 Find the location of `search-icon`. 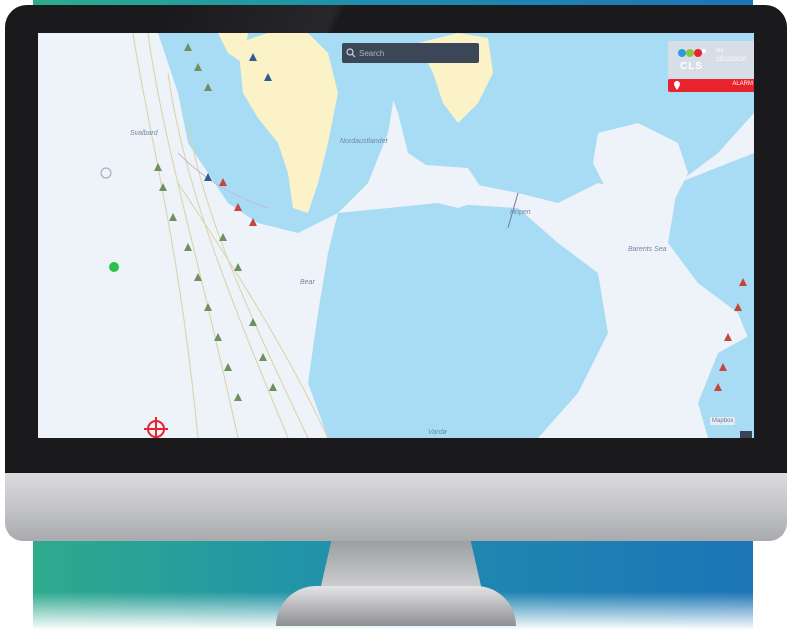

search-icon is located at coordinates (351, 53).